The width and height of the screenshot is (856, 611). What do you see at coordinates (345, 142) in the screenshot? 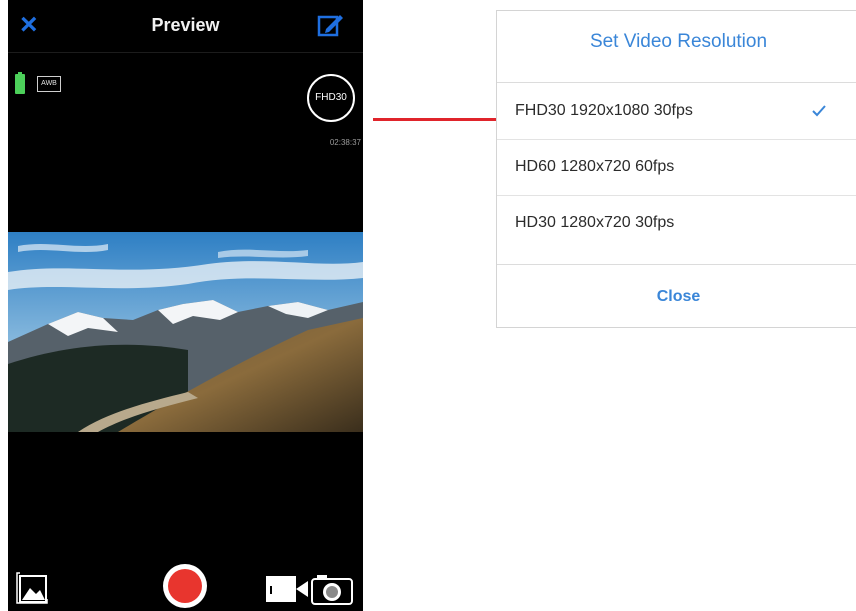
I see `recording-timer: 02:38:37` at bounding box center [345, 142].